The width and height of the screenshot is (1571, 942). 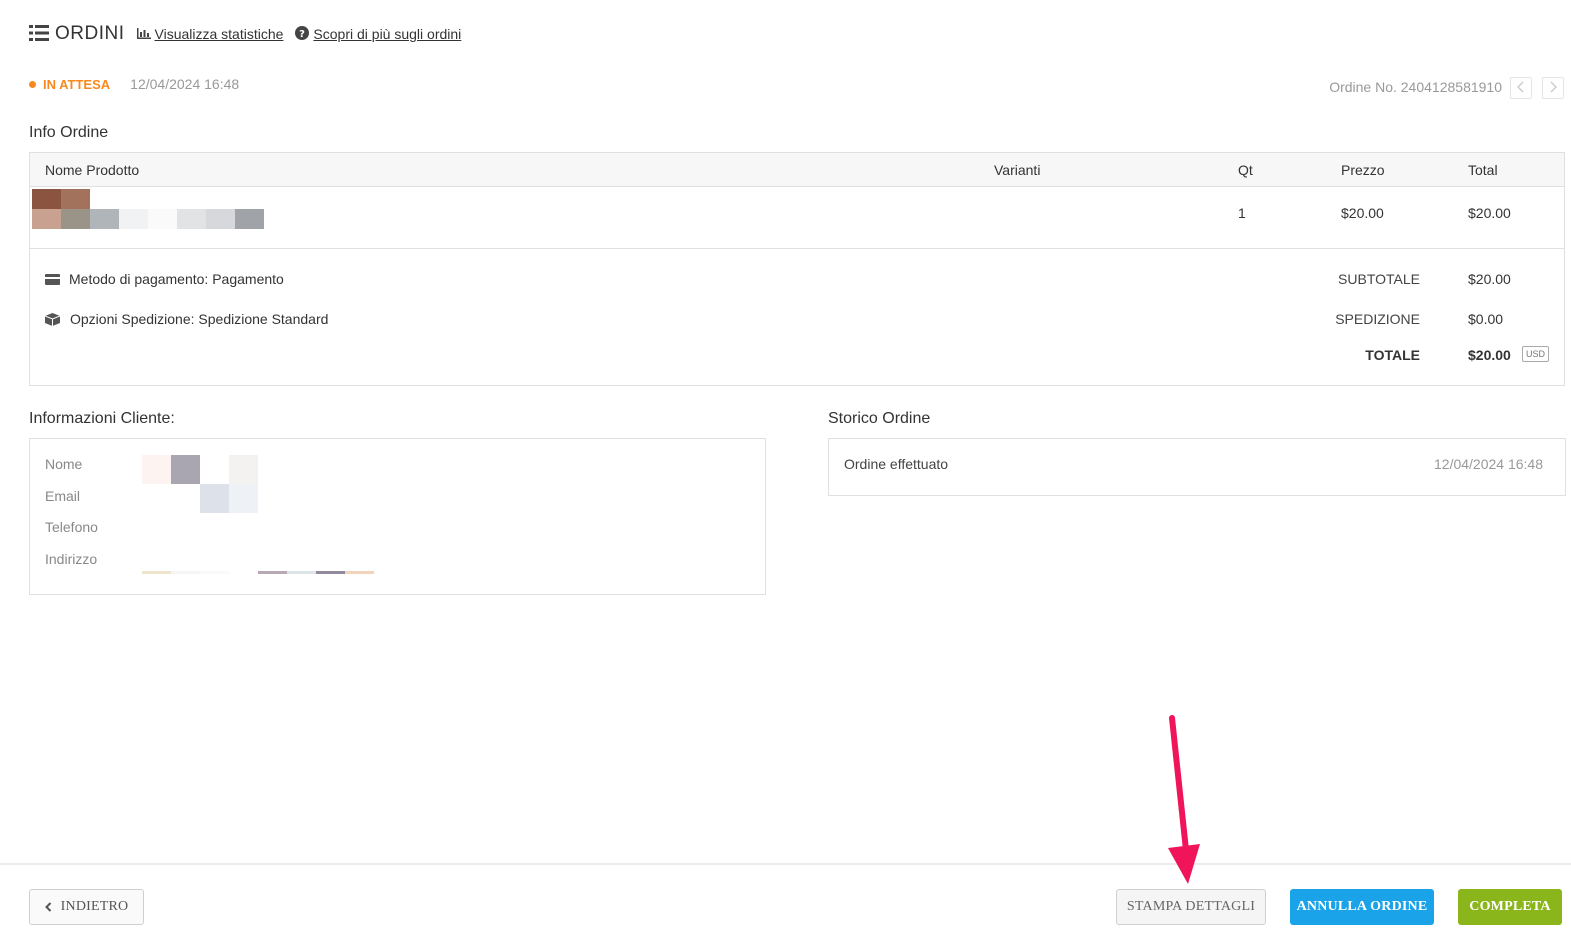 I want to click on client-address-redacted, so click(x=258, y=572).